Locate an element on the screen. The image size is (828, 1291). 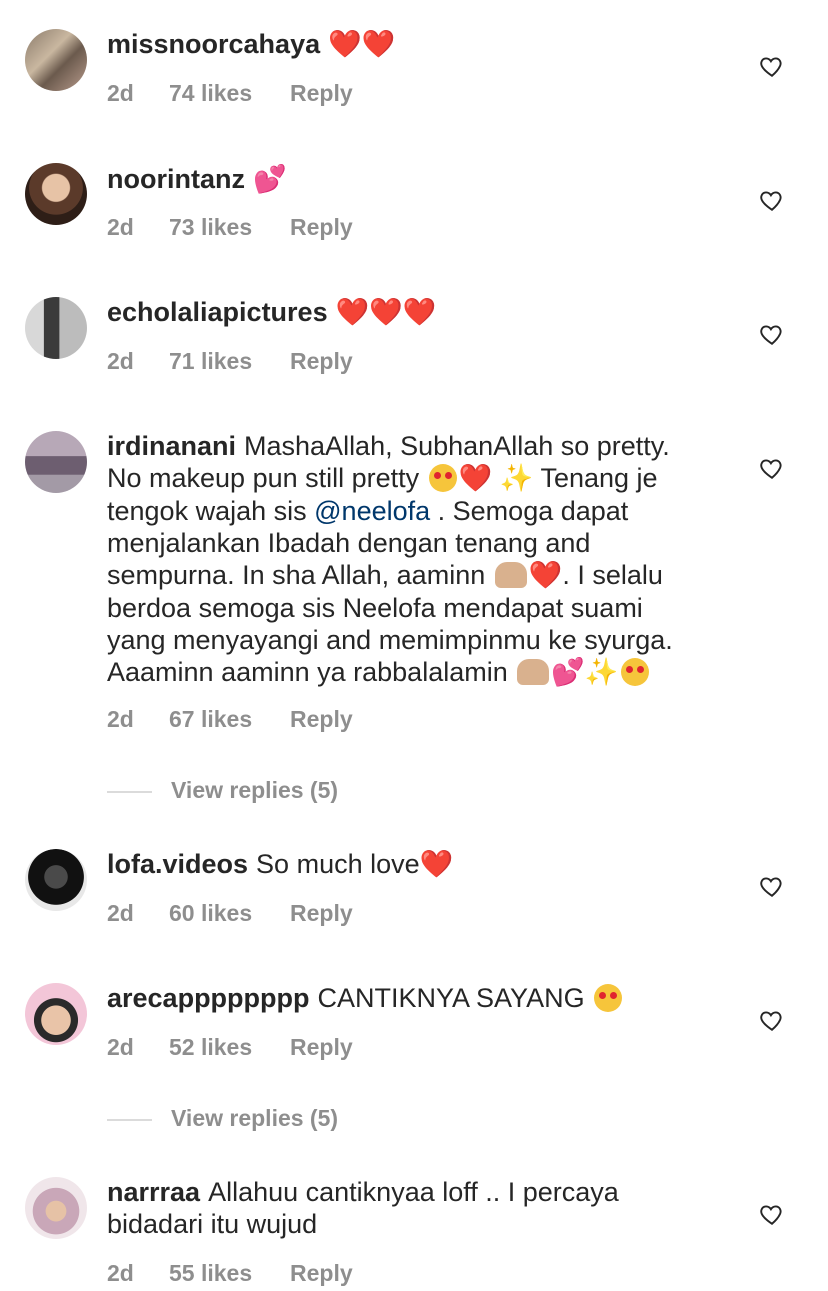
comment-meta: 2d 60 likes Reply is located at coordinates (230, 913).